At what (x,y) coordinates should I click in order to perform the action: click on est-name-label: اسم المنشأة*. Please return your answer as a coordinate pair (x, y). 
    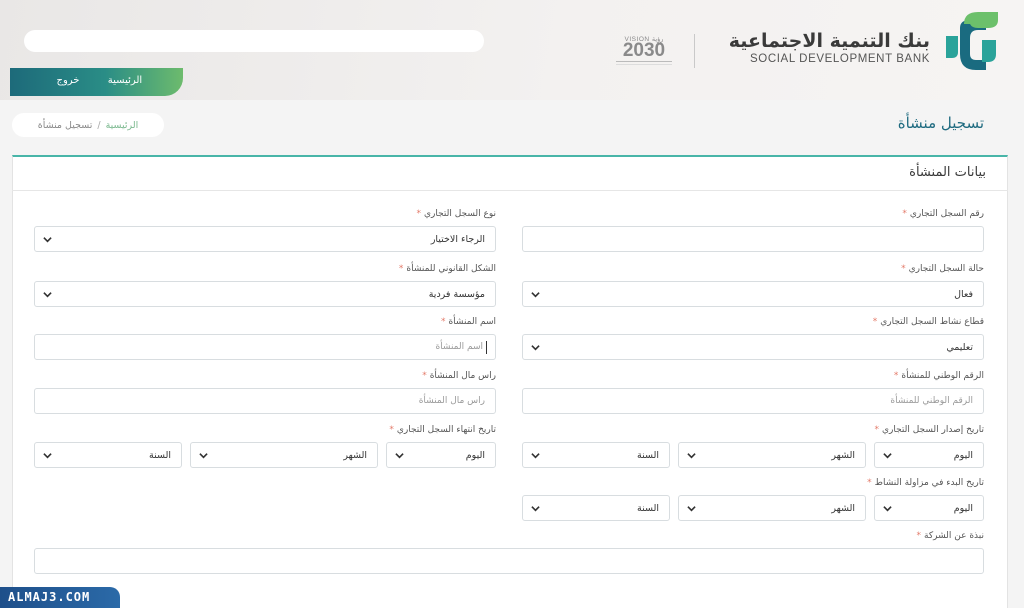
    Looking at the image, I should click on (468, 322).